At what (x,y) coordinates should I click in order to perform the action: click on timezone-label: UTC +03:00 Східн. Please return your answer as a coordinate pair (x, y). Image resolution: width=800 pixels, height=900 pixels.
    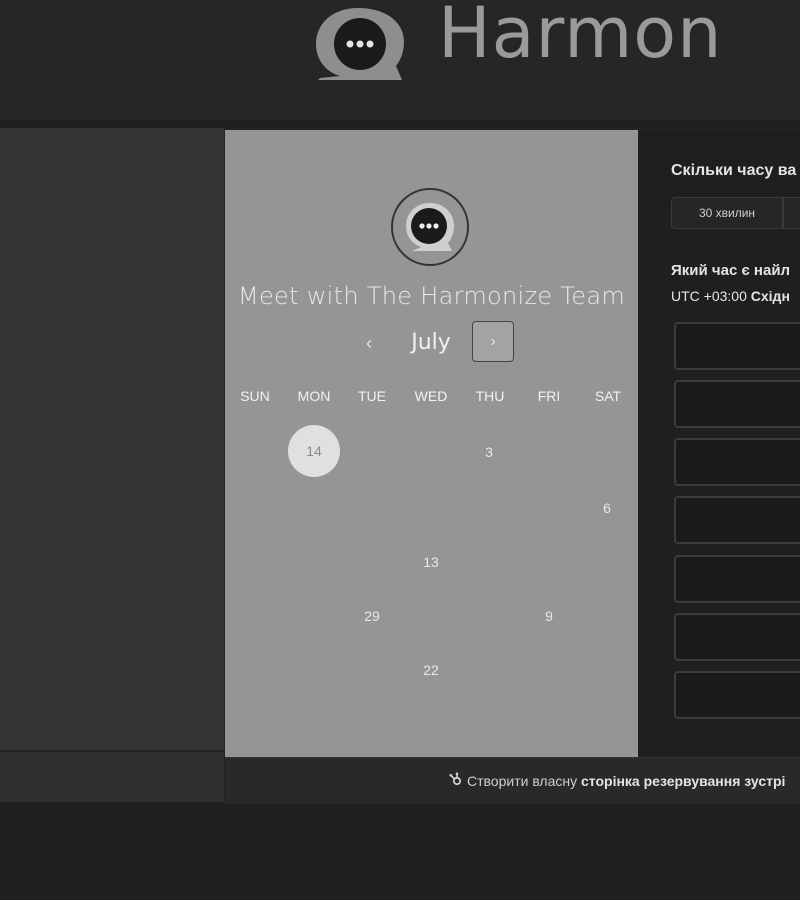
    Looking at the image, I should click on (730, 296).